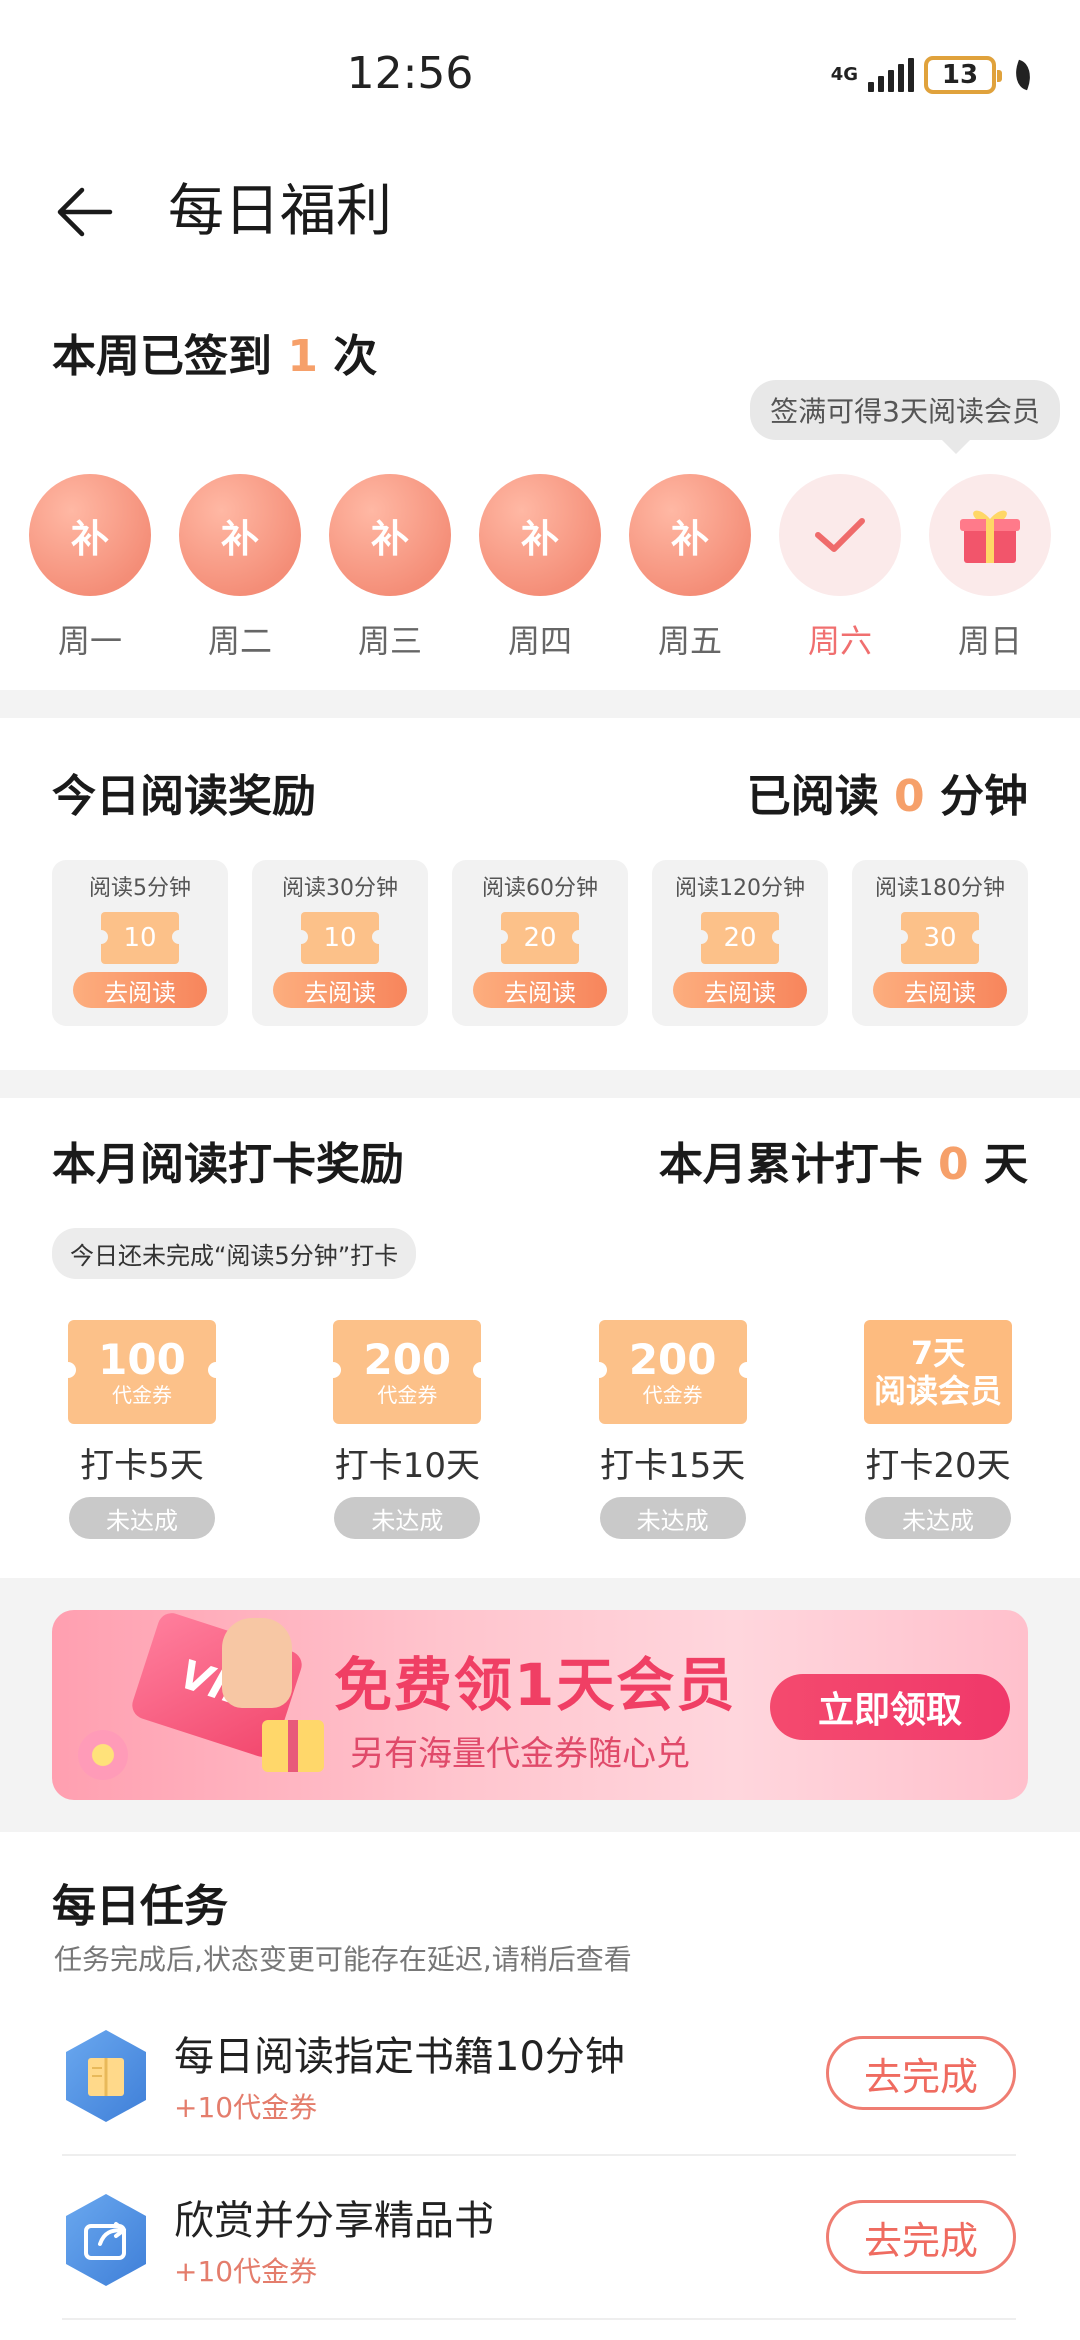 The height and width of the screenshot is (2340, 1080). Describe the element at coordinates (140, 888) in the screenshot. I see `reward-label: 阅读5分钟` at that location.